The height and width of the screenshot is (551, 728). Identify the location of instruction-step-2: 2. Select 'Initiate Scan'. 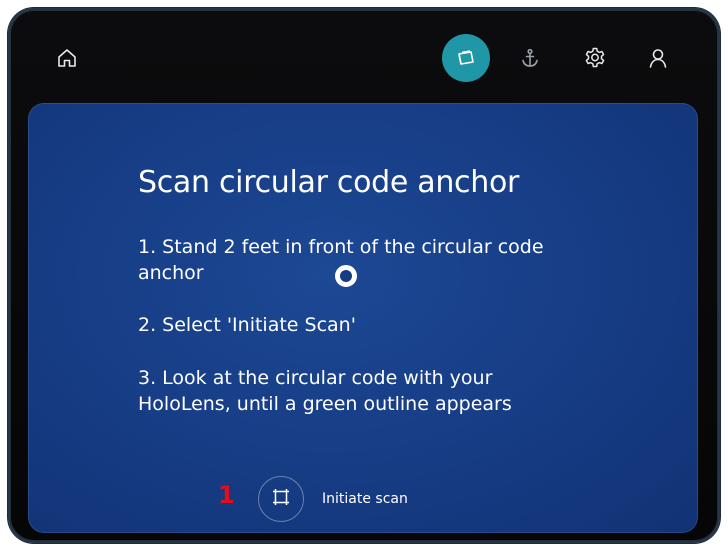
(247, 325).